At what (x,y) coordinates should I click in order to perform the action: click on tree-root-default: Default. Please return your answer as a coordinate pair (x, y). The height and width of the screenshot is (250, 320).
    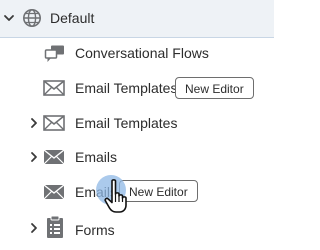
    Looking at the image, I should click on (137, 19).